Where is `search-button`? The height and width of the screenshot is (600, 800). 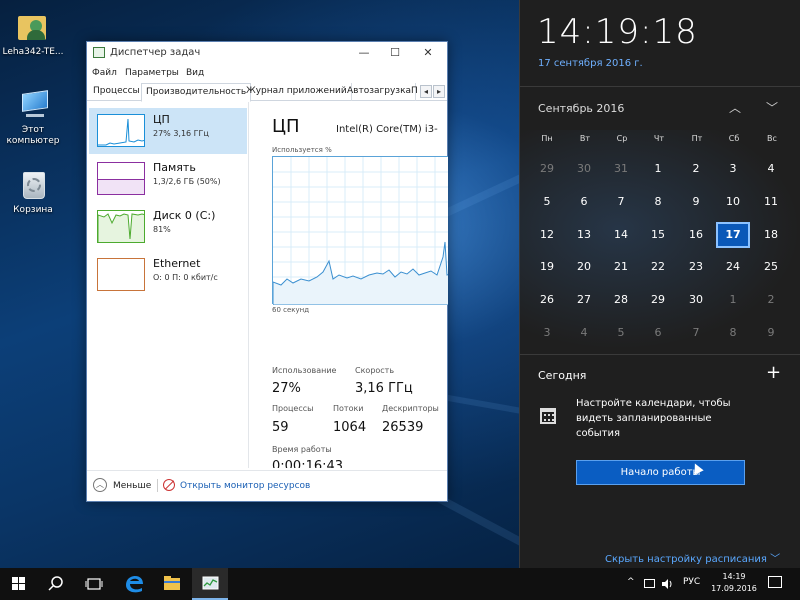 search-button is located at coordinates (56, 584).